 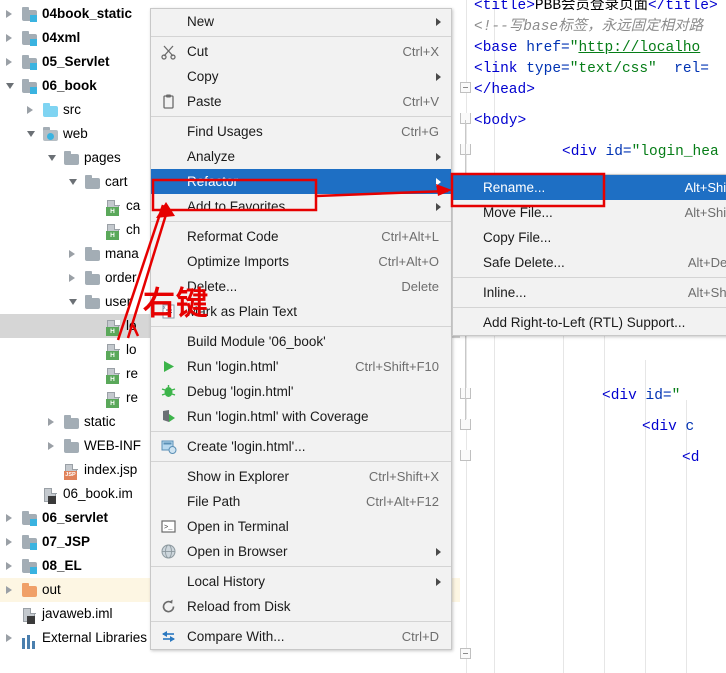 What do you see at coordinates (500, 48) in the screenshot?
I see `code-token: <base` at bounding box center [500, 48].